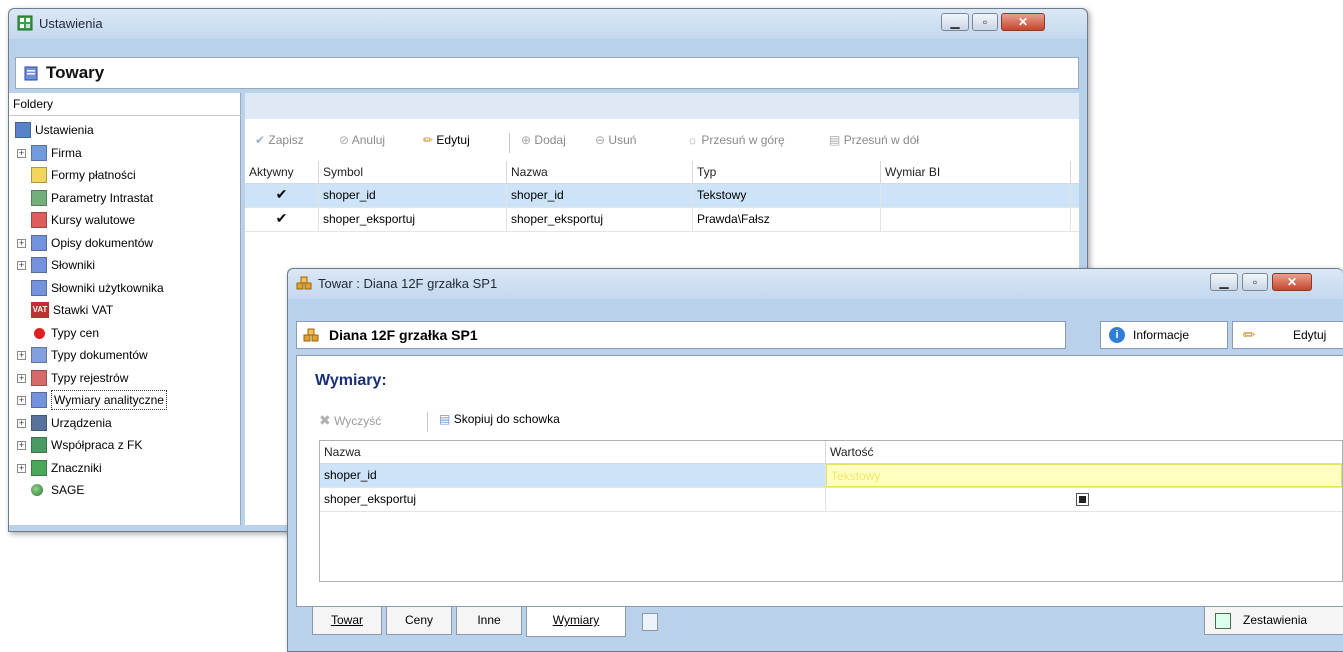  I want to click on tree-item-ustawienia: Ustawienia, so click(123, 130).